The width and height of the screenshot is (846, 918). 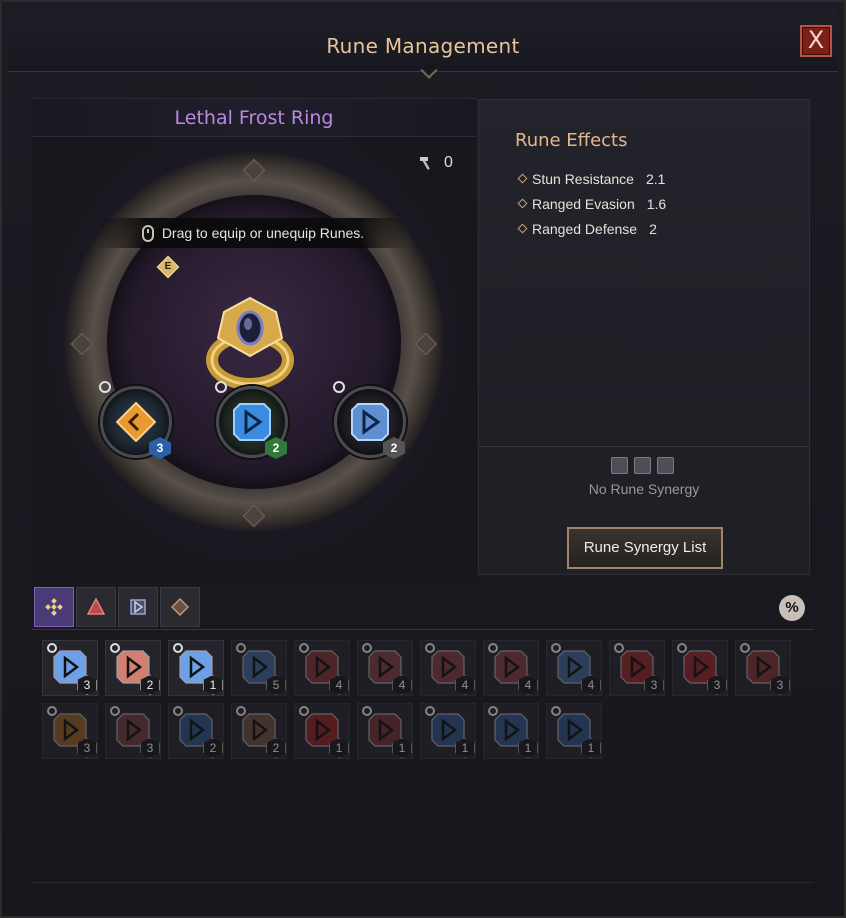 I want to click on tab-brown-runes, so click(x=180, y=607).